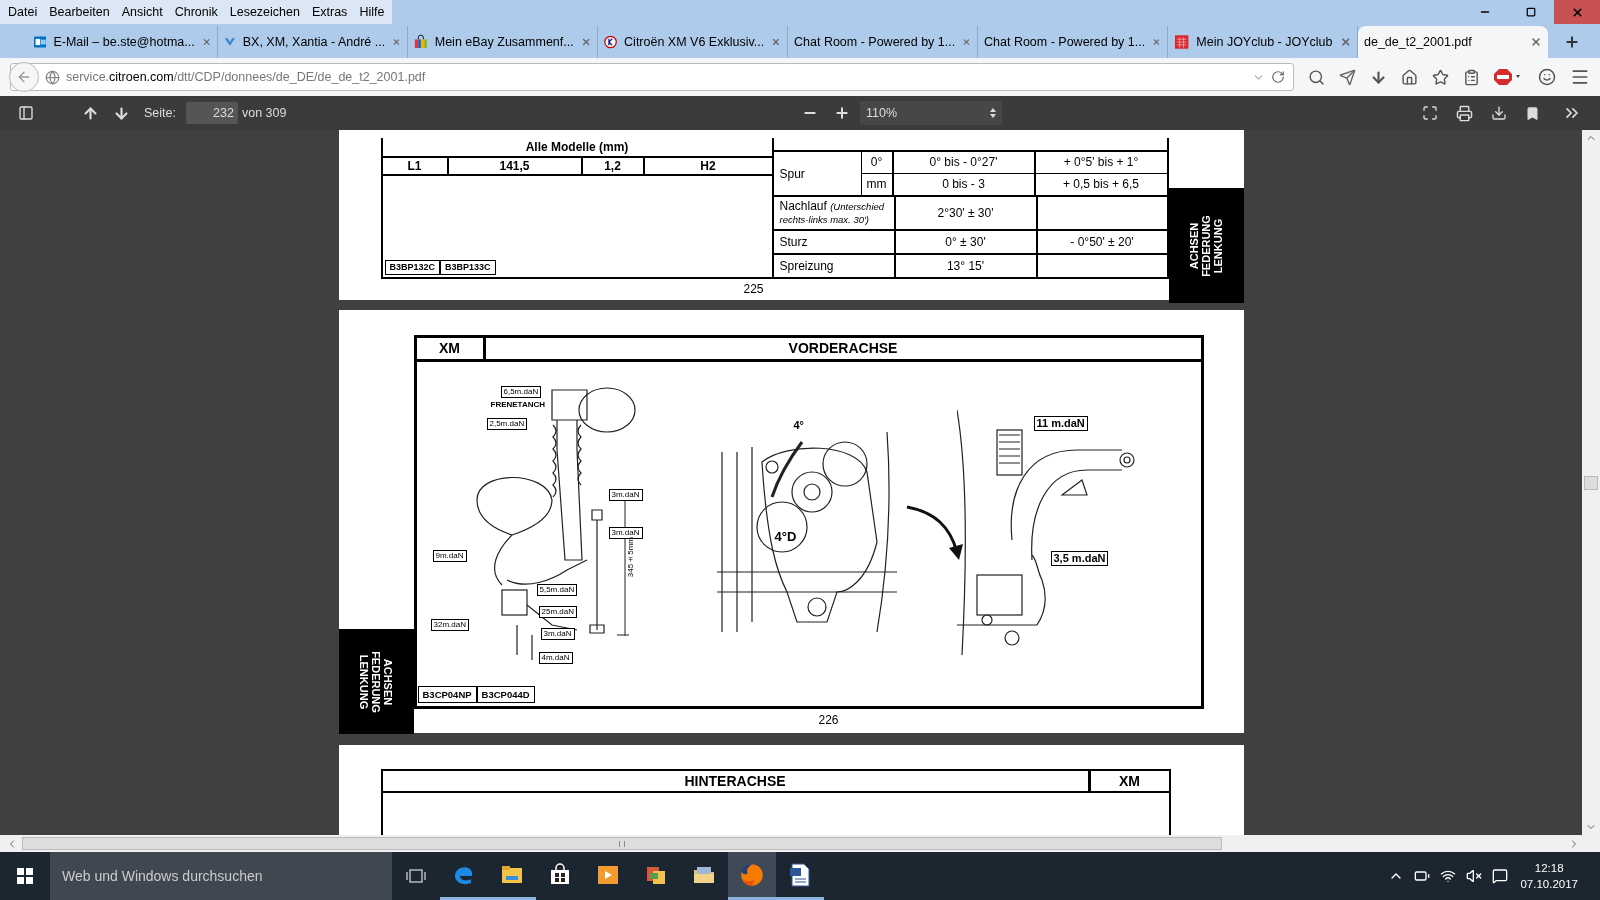  What do you see at coordinates (416, 876) in the screenshot?
I see `task-view-icon` at bounding box center [416, 876].